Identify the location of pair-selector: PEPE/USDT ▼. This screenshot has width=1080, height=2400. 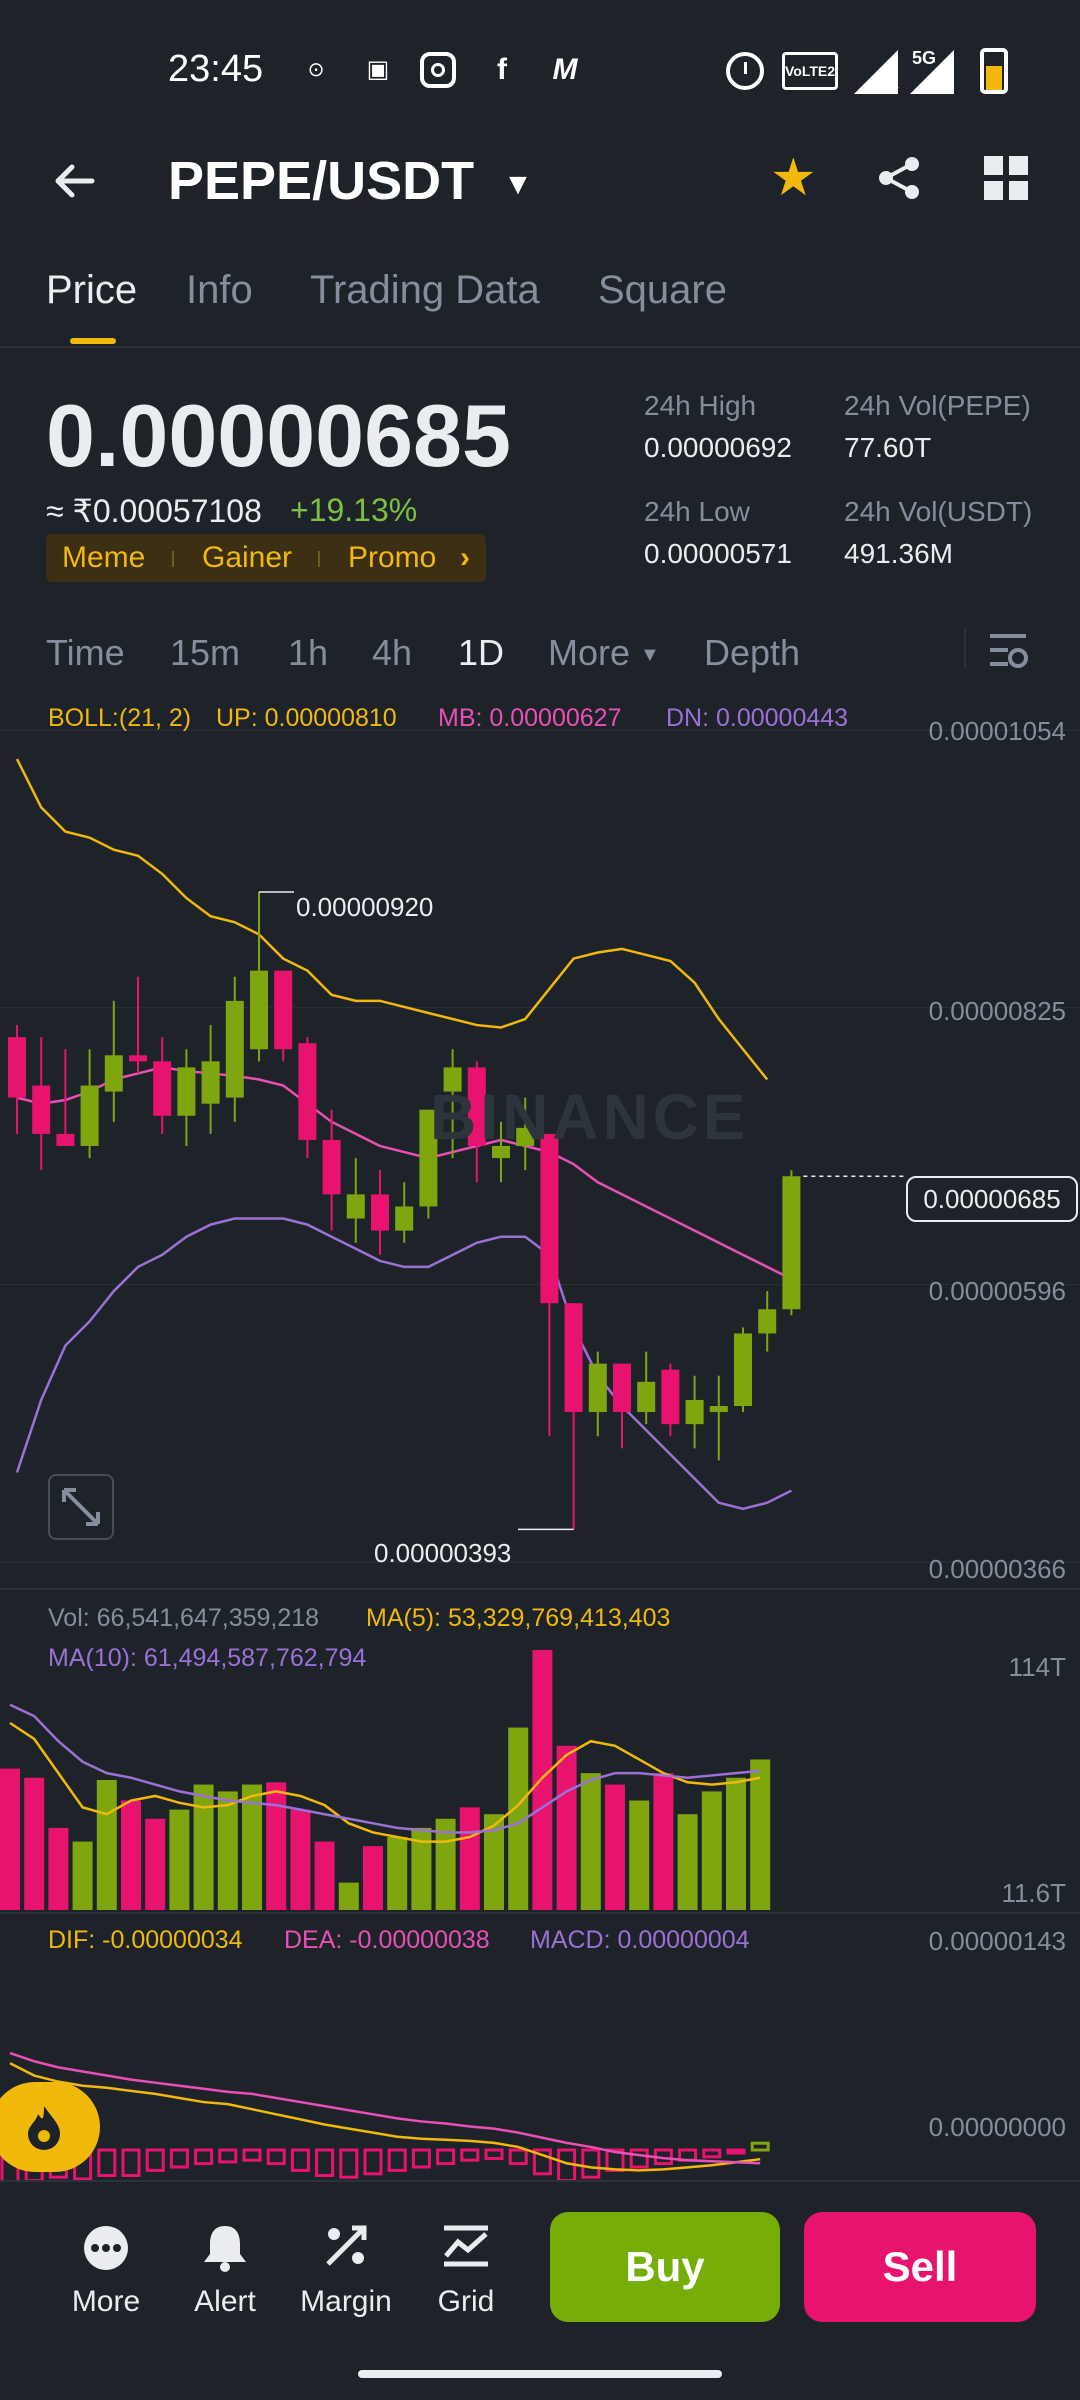
(350, 181).